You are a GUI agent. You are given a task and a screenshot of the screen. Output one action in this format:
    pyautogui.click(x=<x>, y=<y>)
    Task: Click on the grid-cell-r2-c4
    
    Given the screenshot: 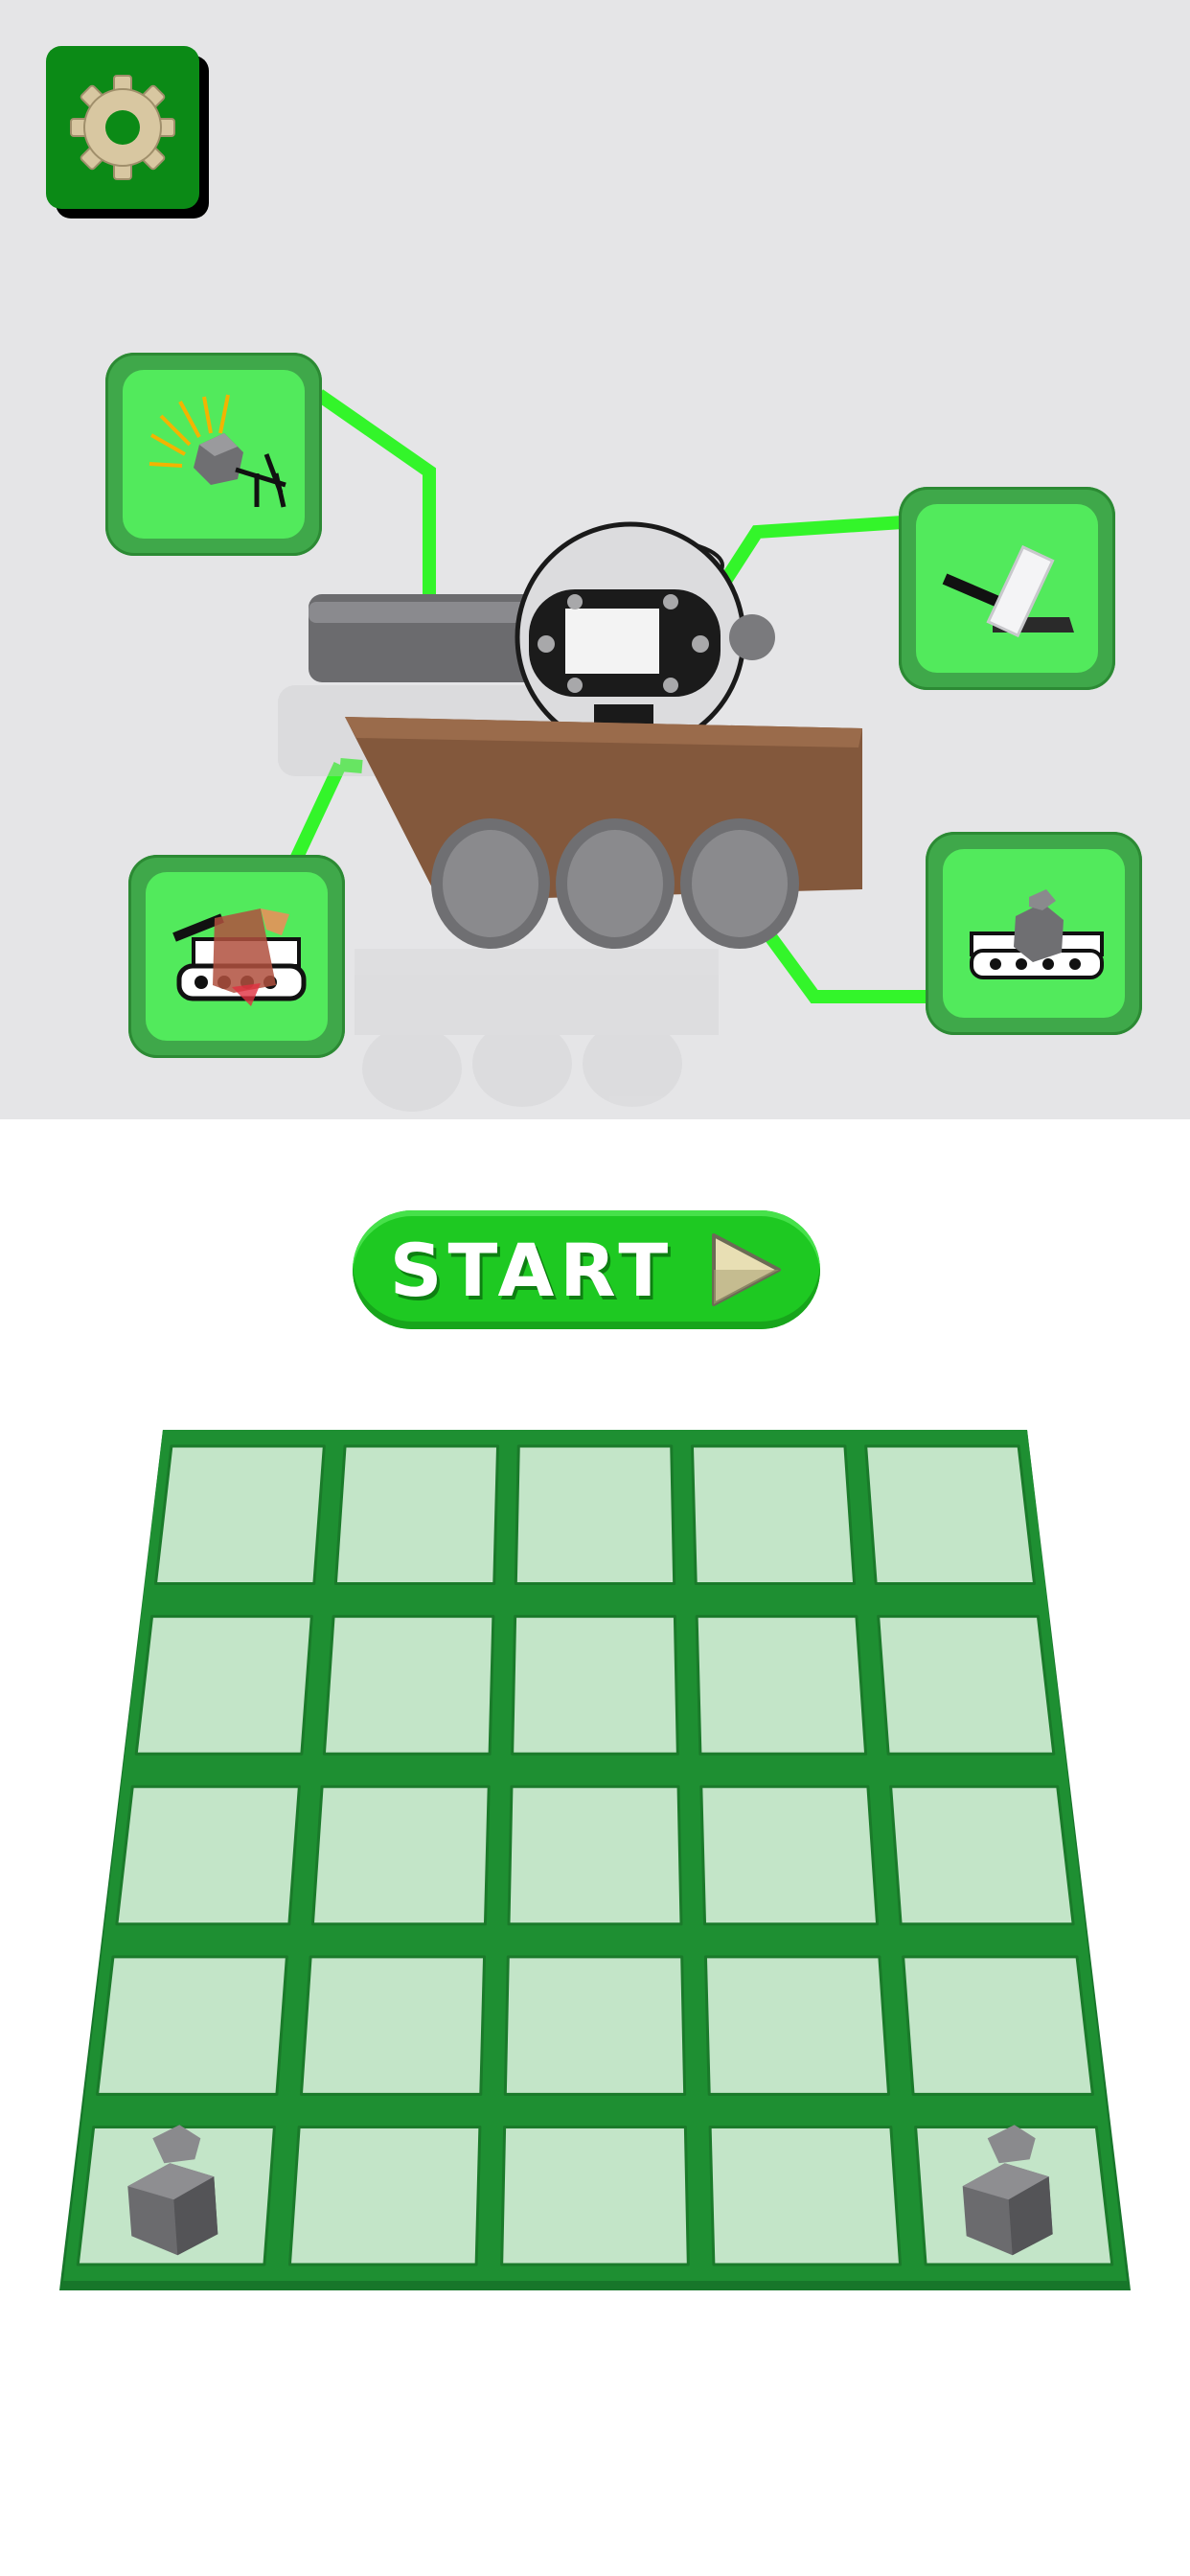 What is the action you would take?
    pyautogui.click(x=781, y=1685)
    